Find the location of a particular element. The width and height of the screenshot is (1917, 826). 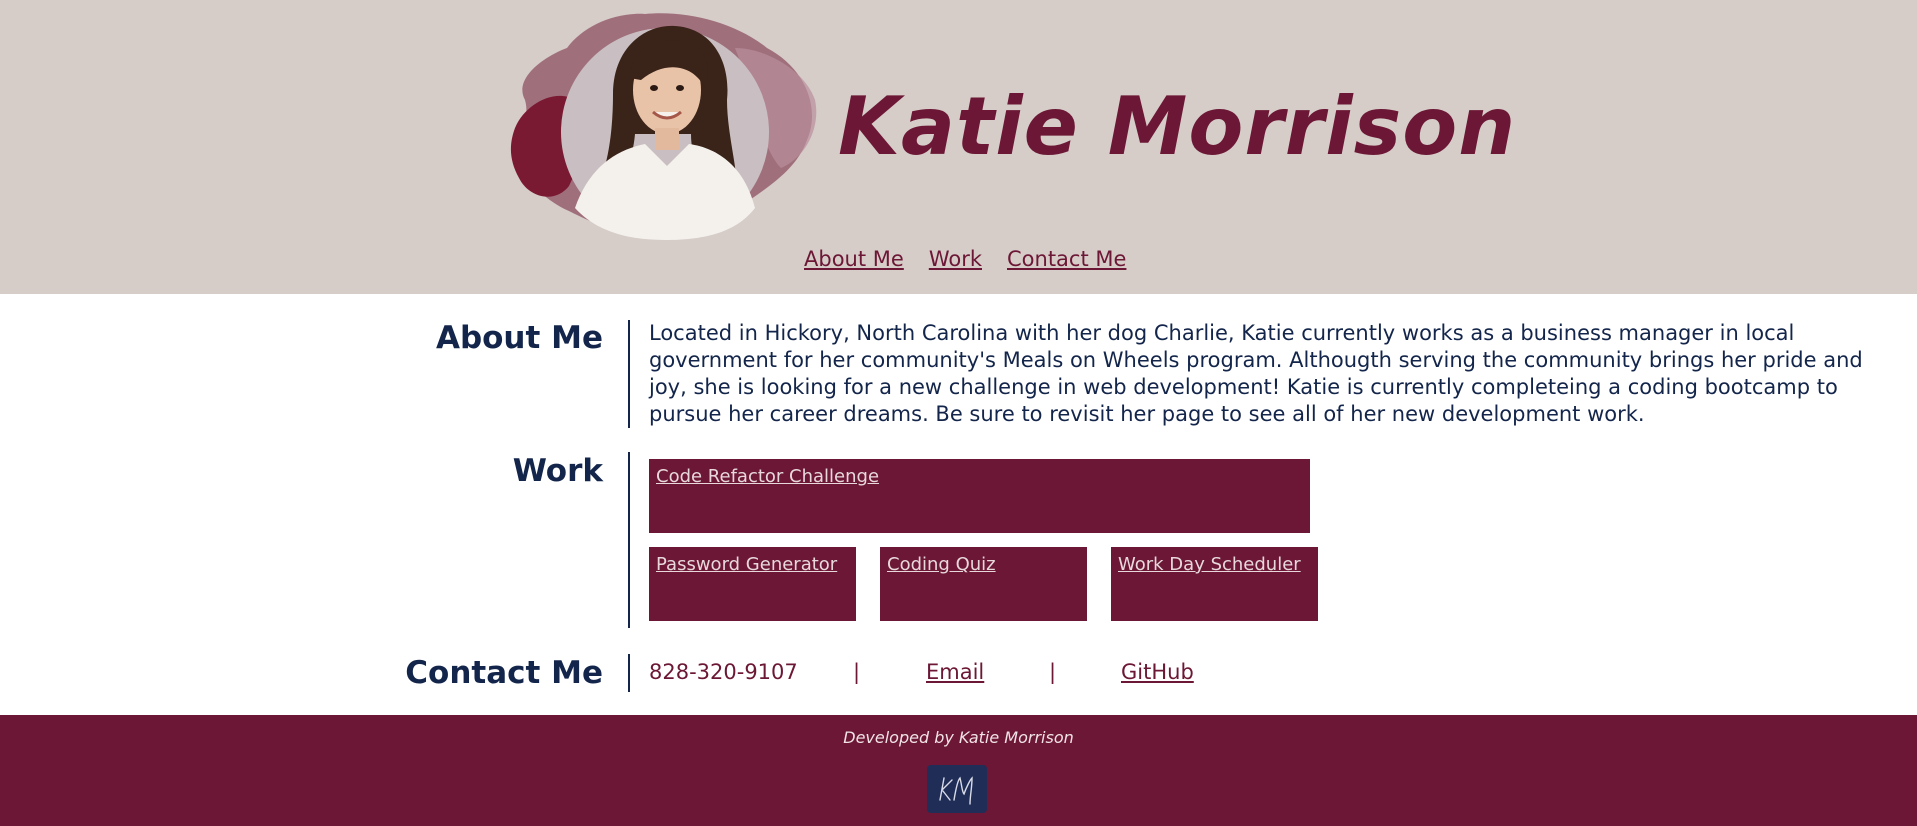

work-heading: Work is located at coordinates (557, 471).